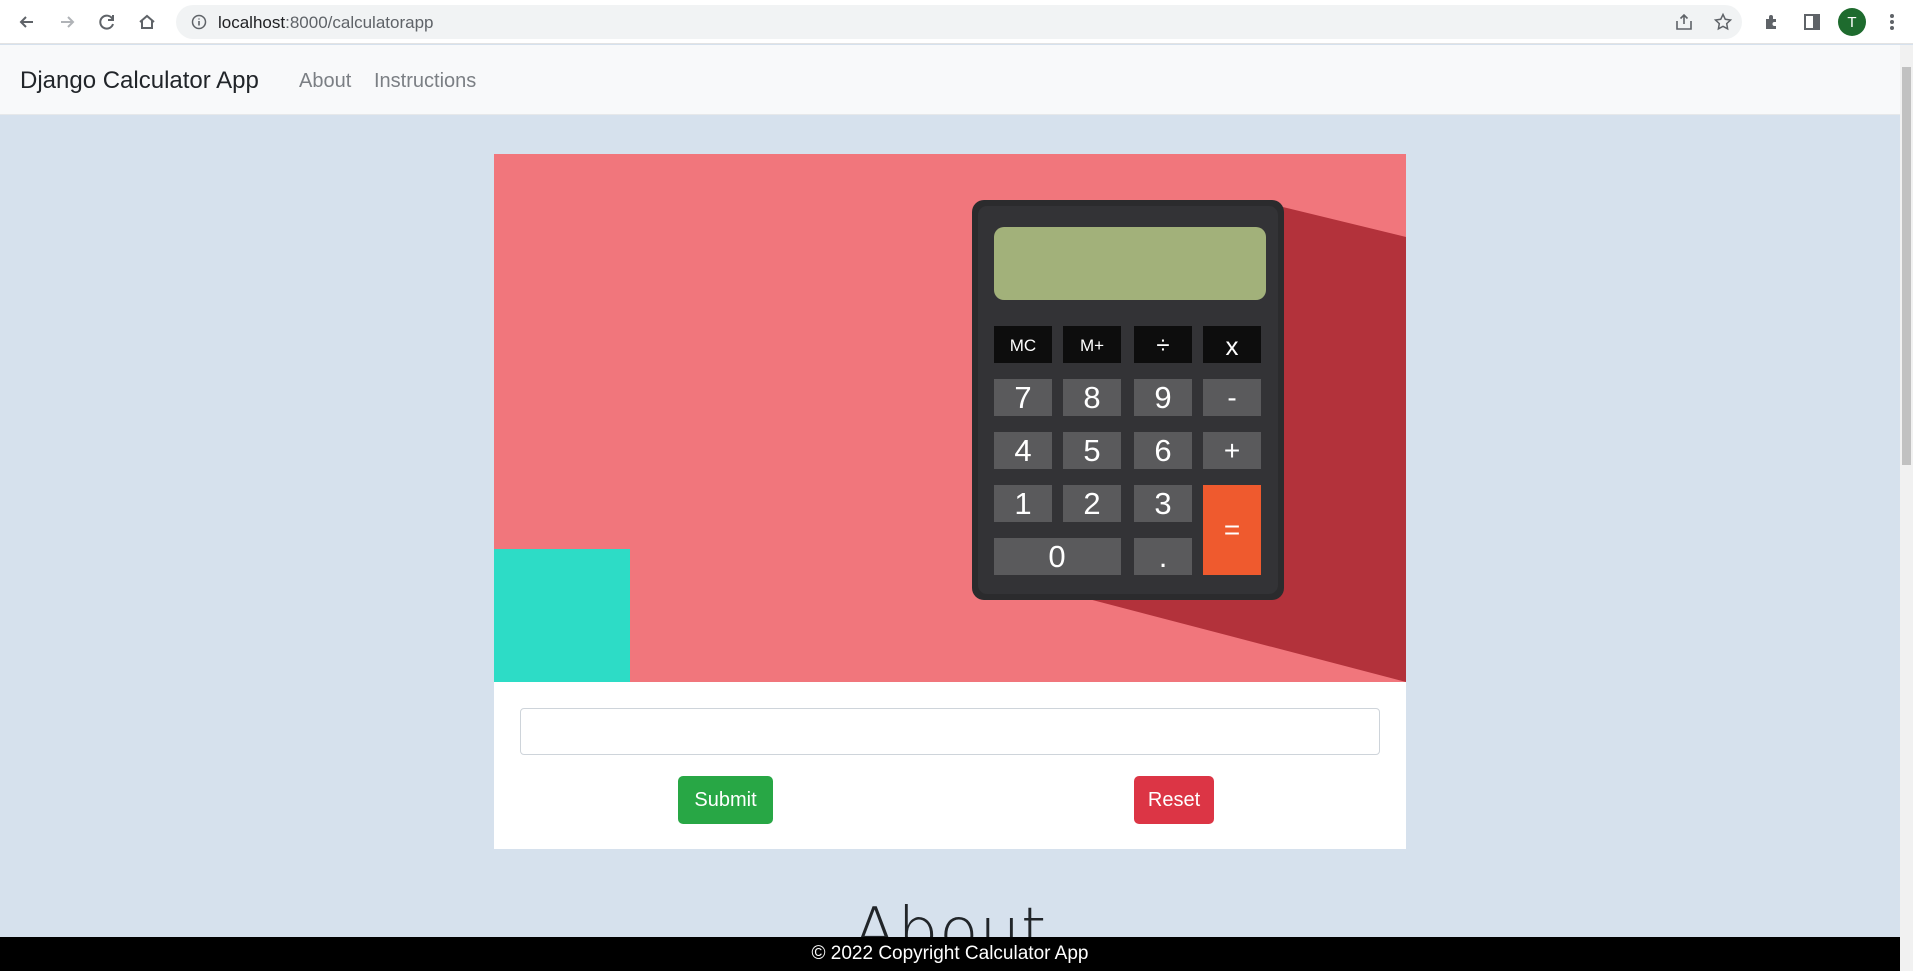 This screenshot has width=1913, height=971. I want to click on scrollbar-thumb, so click(1906, 266).